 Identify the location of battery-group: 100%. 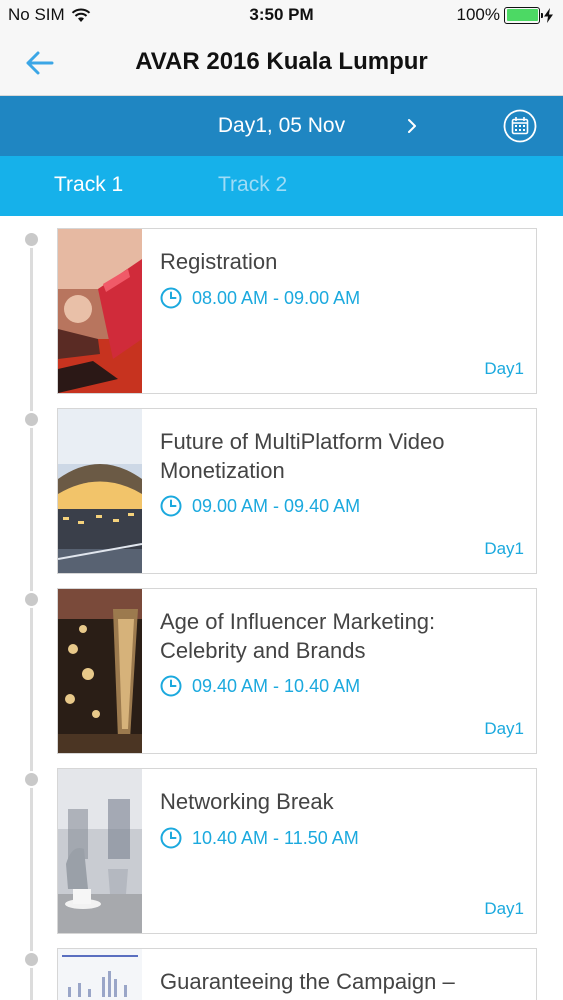
(505, 15).